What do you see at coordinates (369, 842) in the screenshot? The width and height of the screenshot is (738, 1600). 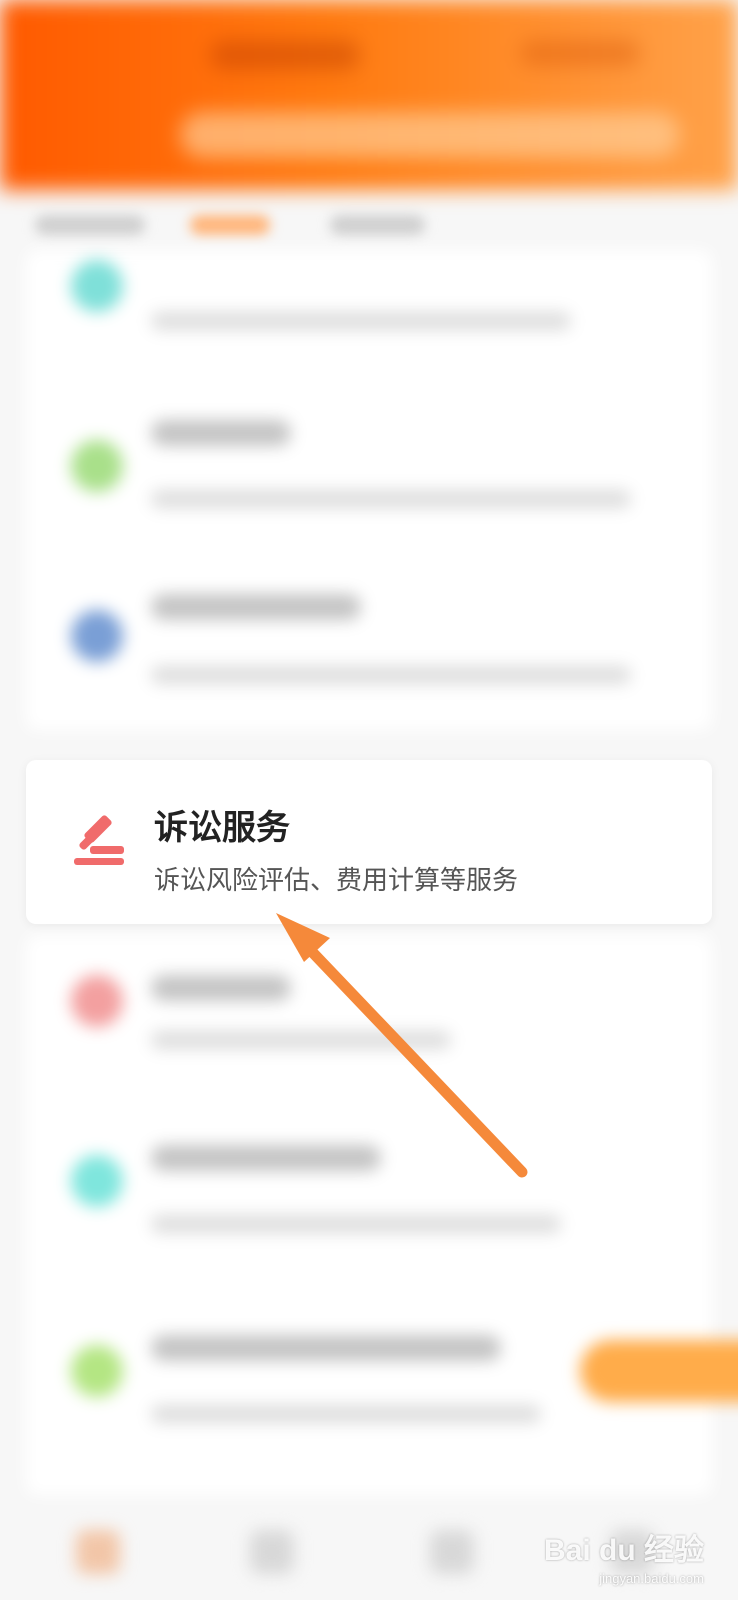 I see `litigation-service-card: 诉讼服务 诉讼风险评估、费用计算等服务` at bounding box center [369, 842].